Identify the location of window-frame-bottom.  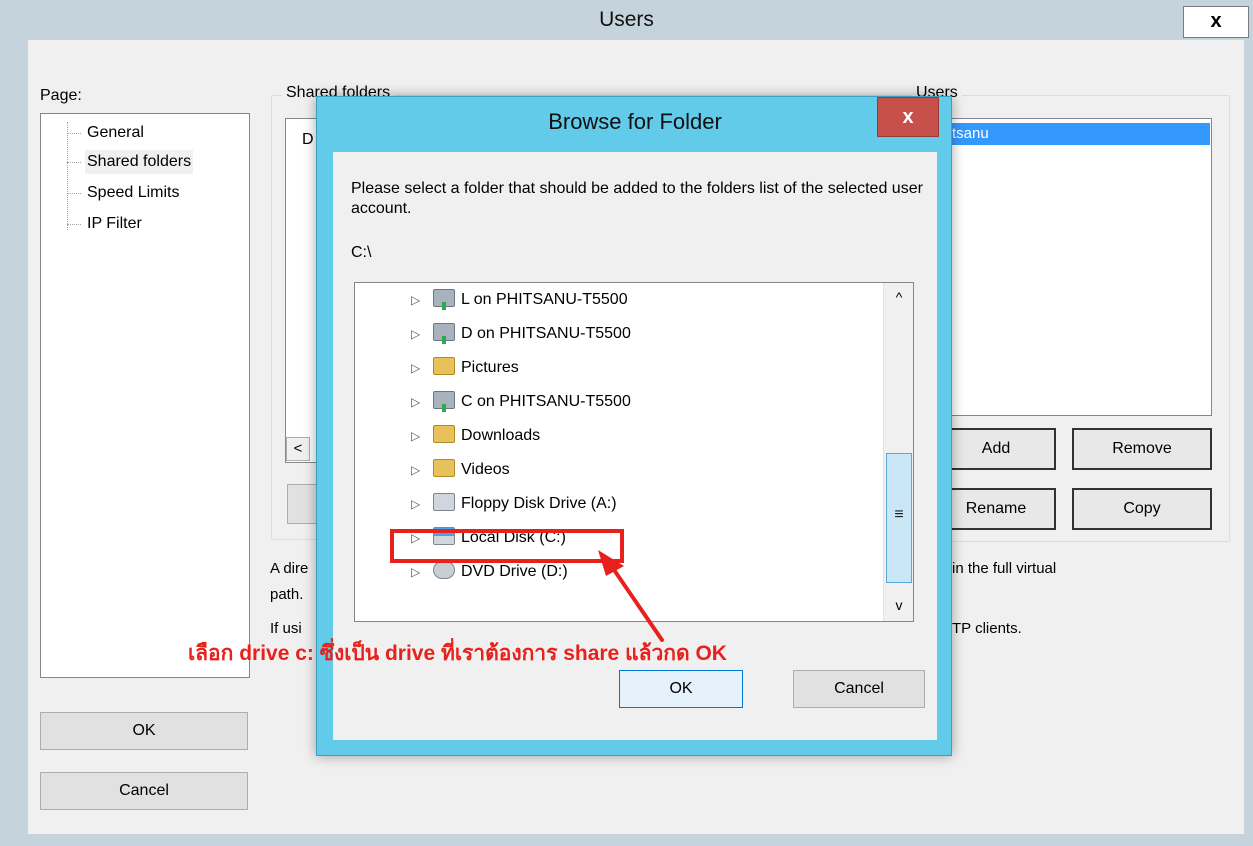
(626, 840).